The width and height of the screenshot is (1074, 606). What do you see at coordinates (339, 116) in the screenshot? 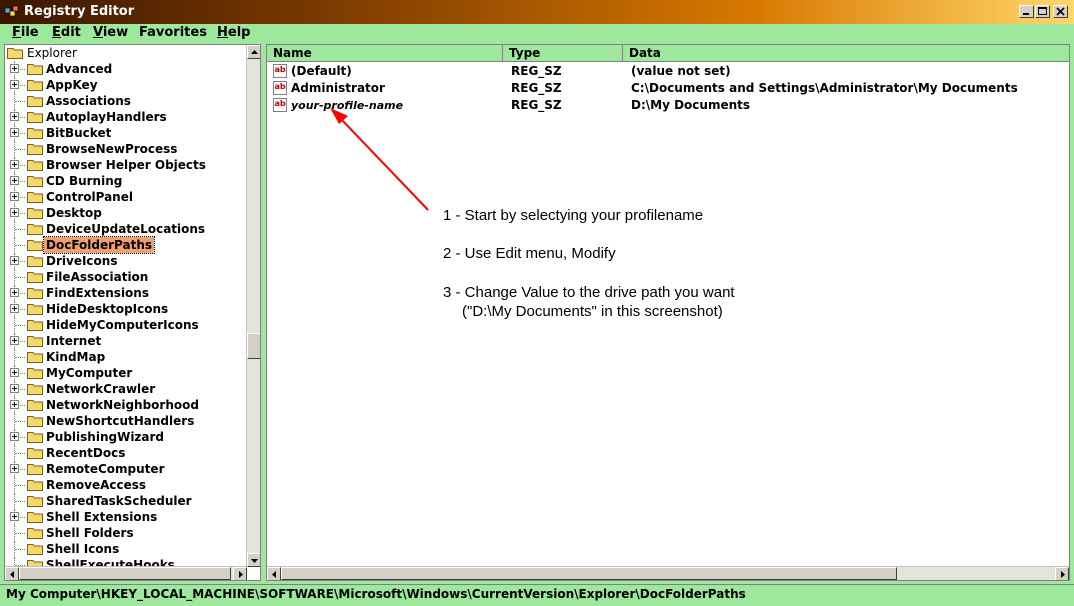
I see `annotation-arrow-head-icon` at bounding box center [339, 116].